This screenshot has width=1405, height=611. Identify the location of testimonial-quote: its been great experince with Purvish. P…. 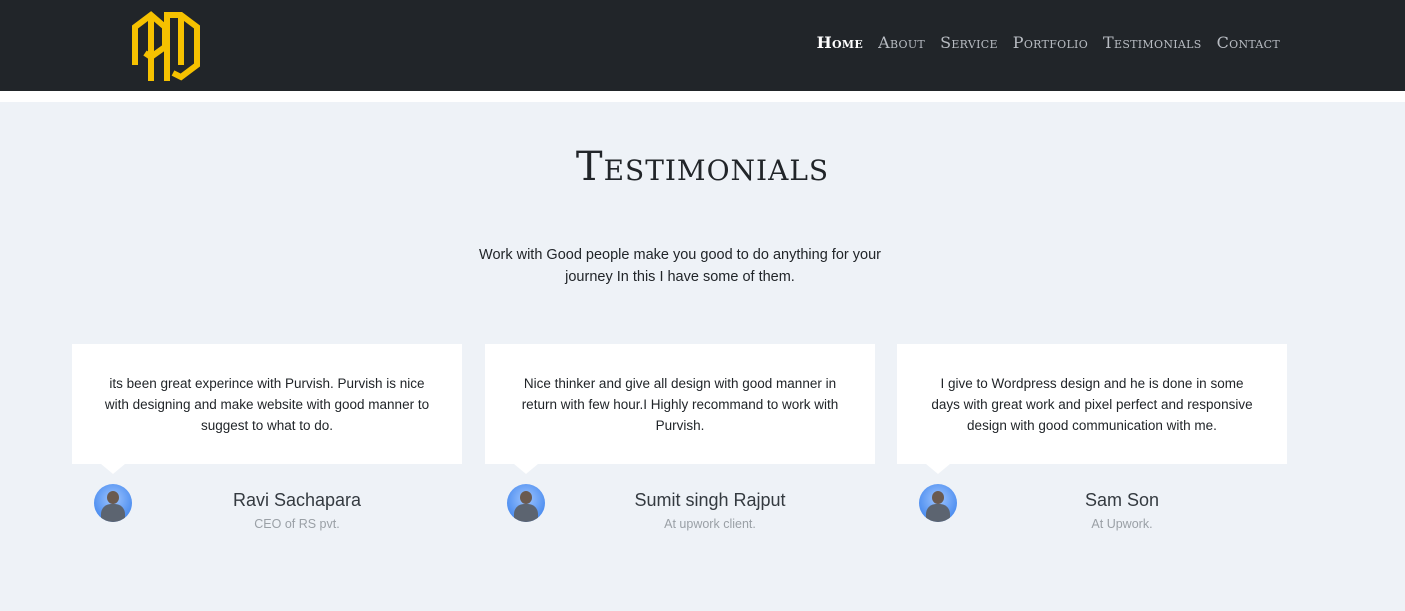
(267, 409).